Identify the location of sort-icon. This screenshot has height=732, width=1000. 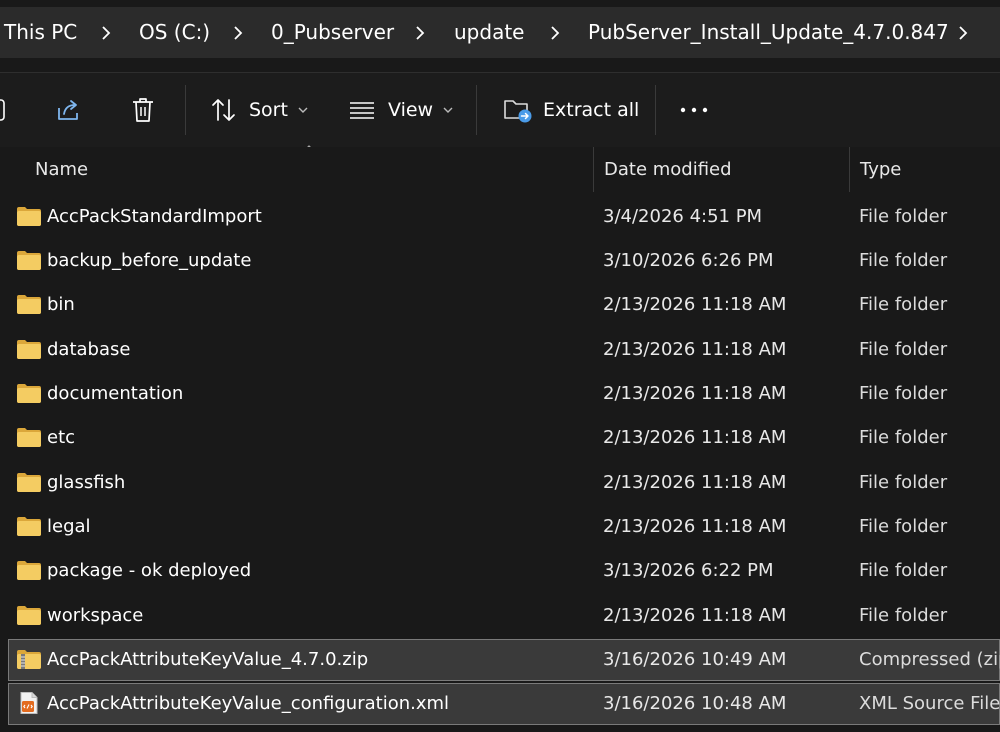
(223, 110).